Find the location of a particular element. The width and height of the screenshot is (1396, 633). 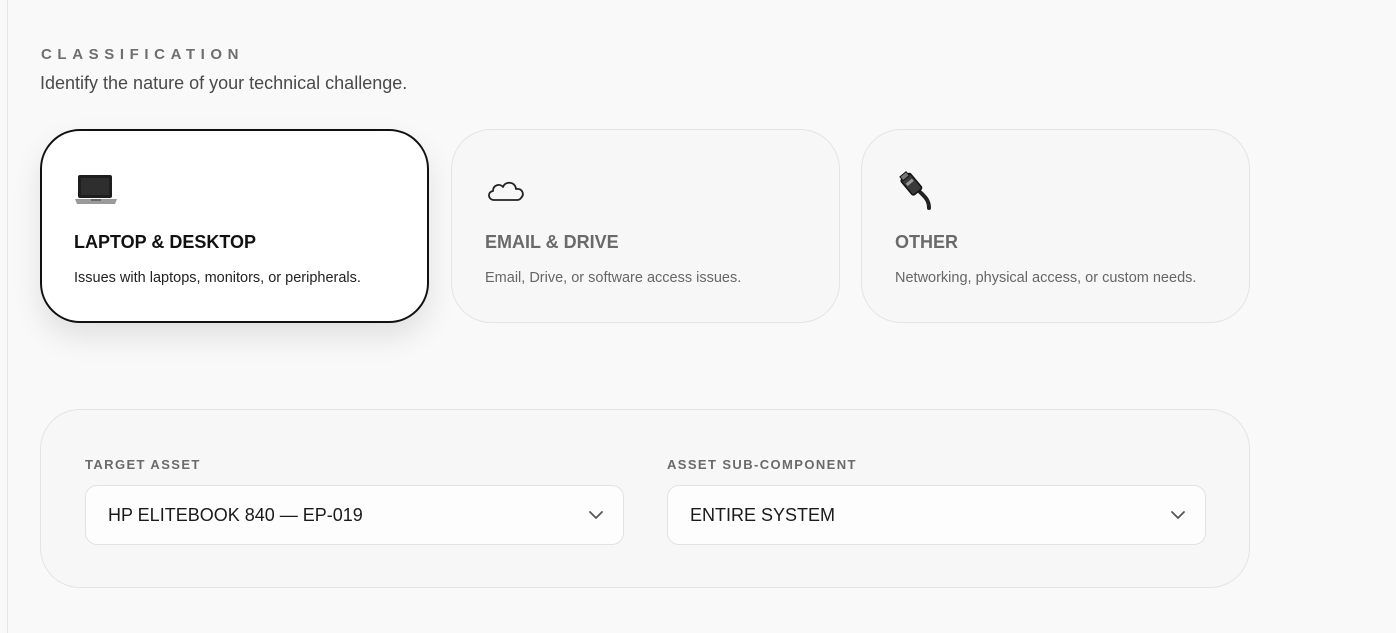

target-asset-label: TARGET ASSET is located at coordinates (143, 464).